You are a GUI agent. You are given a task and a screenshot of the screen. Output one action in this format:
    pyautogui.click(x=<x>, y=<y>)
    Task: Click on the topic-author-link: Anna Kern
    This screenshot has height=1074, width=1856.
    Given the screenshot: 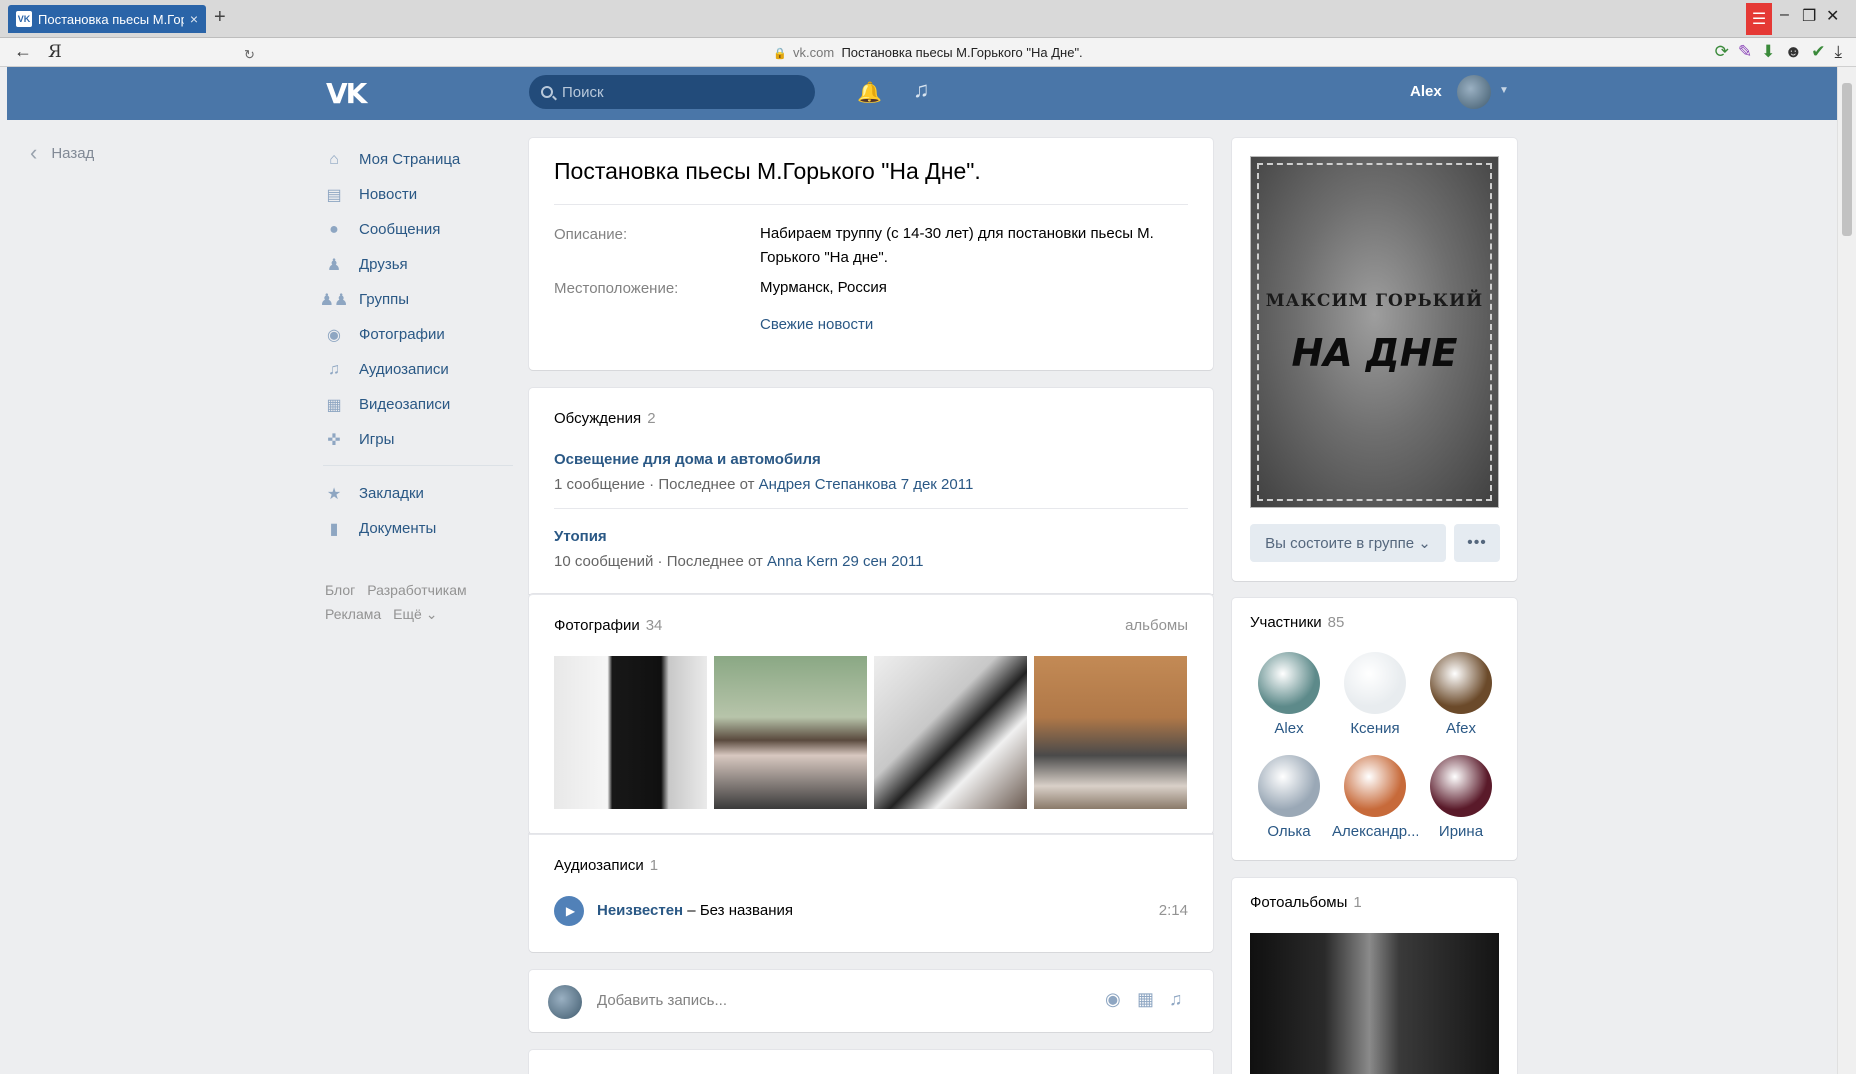 What is the action you would take?
    pyautogui.click(x=802, y=561)
    